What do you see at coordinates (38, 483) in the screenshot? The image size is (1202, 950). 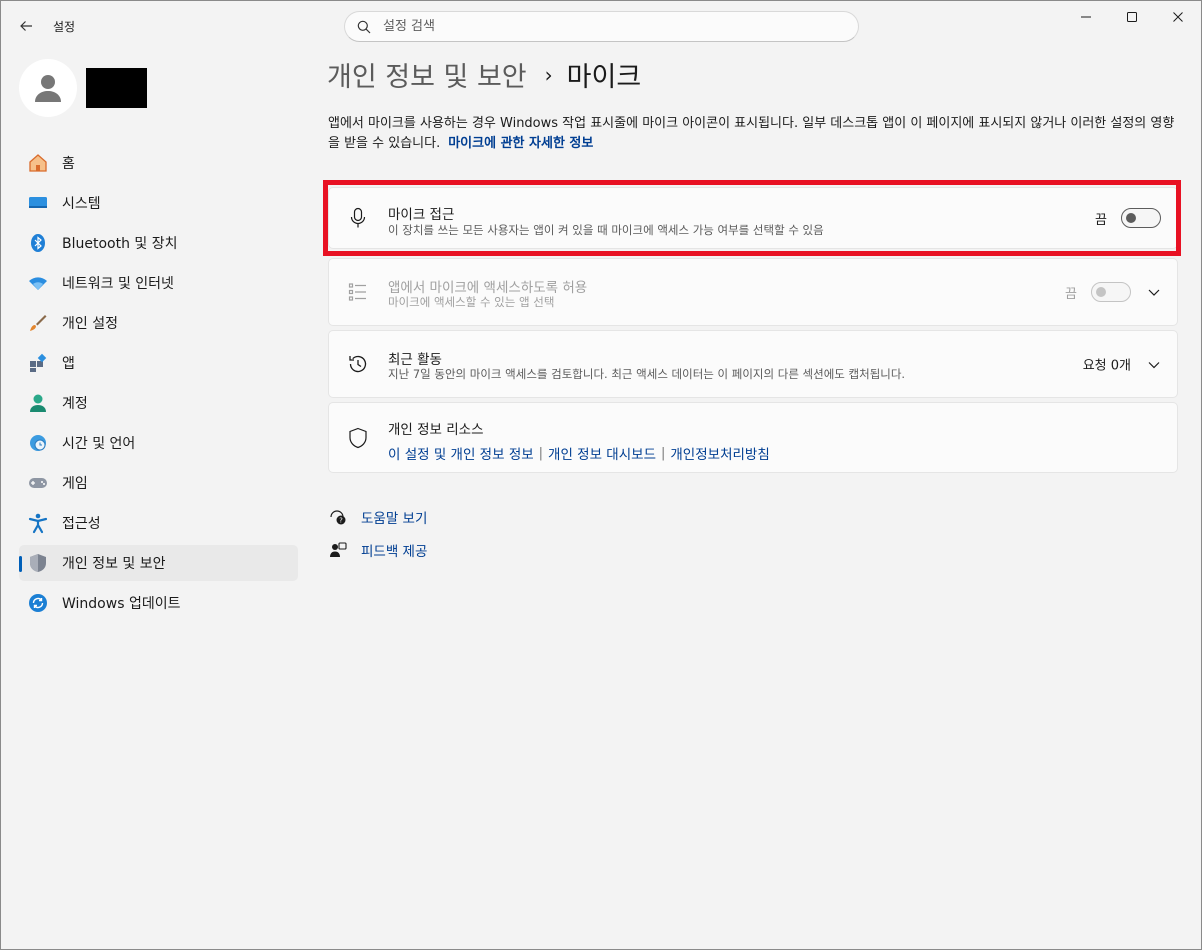 I see `gamepad-icon` at bounding box center [38, 483].